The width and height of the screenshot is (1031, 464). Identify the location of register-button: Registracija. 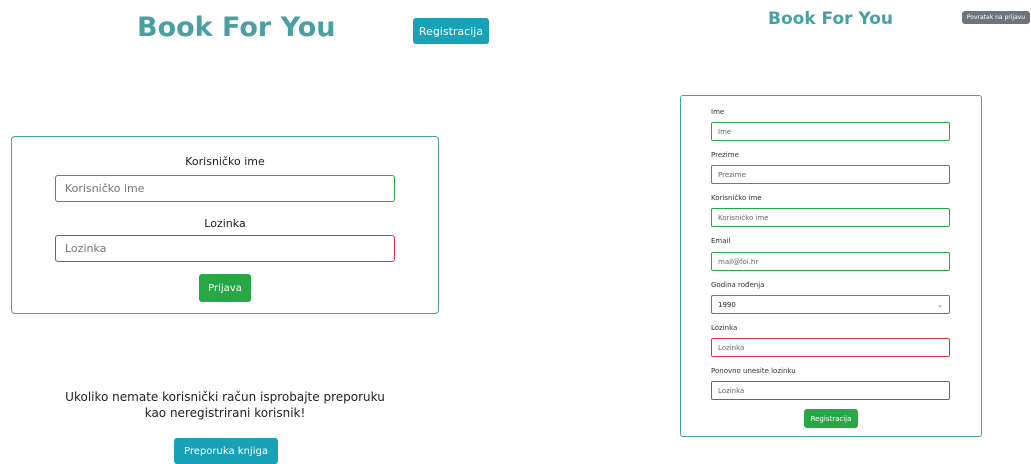
(451, 31).